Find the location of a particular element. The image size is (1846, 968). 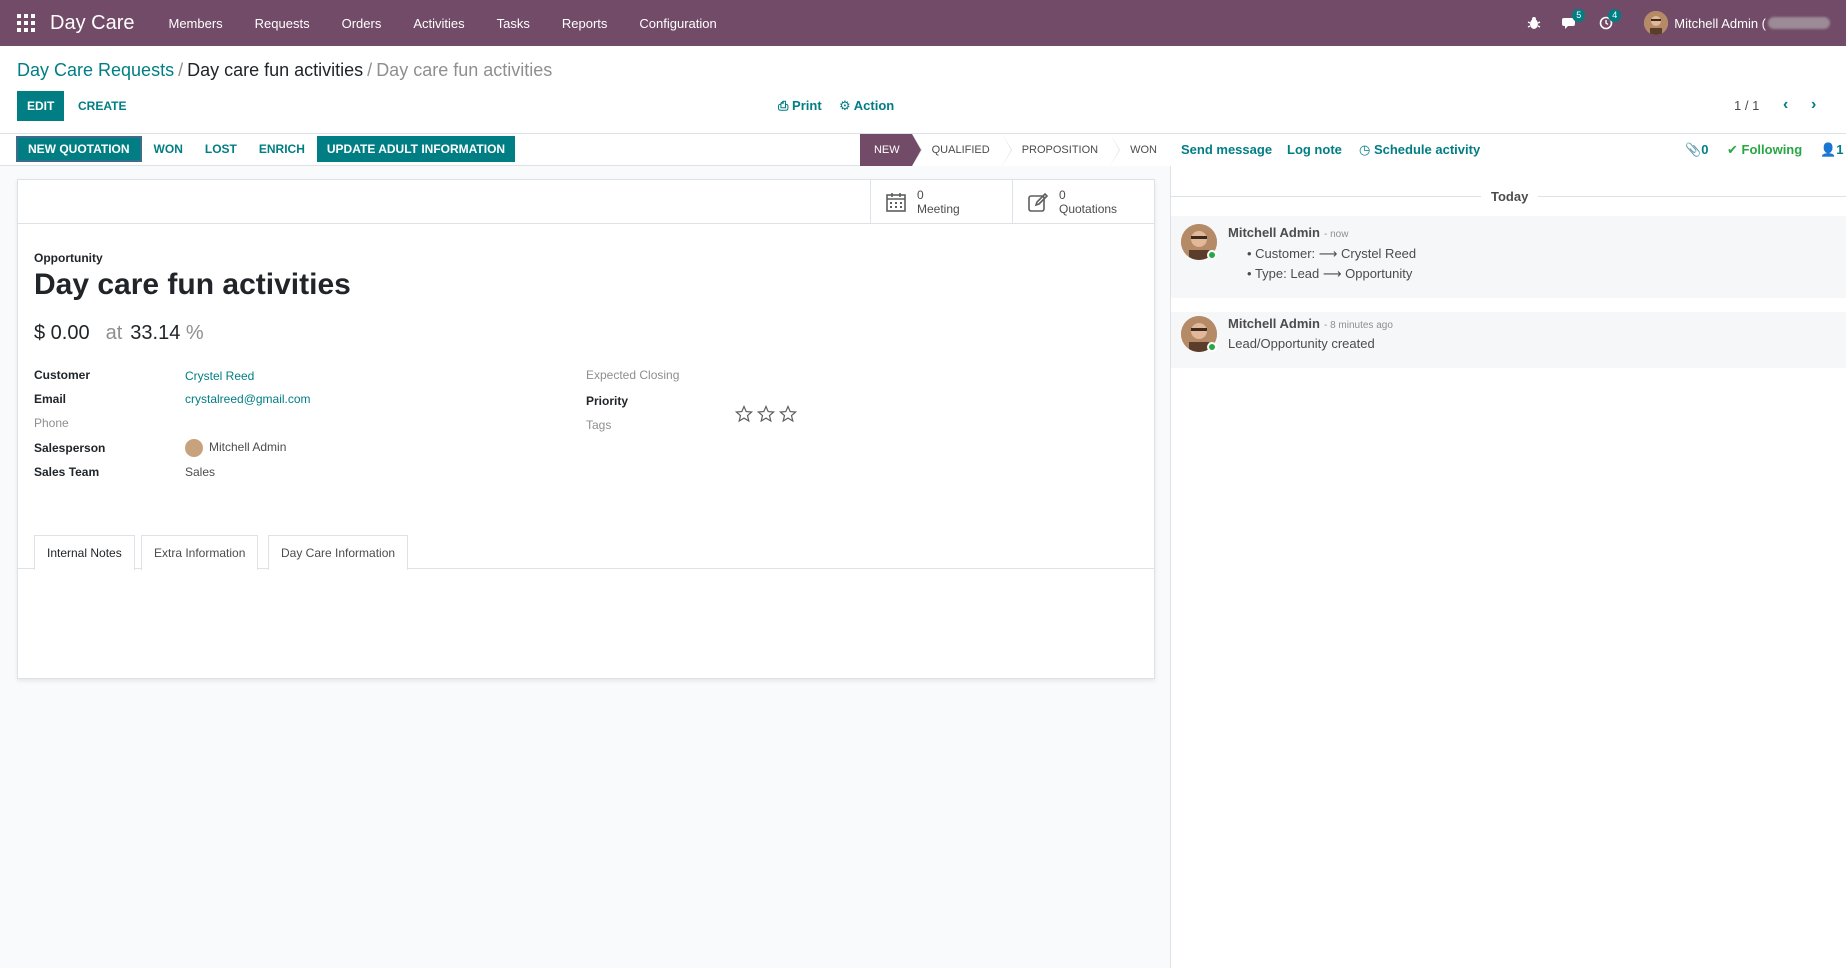

paperclip-icon: 📎 is located at coordinates (1693, 149).